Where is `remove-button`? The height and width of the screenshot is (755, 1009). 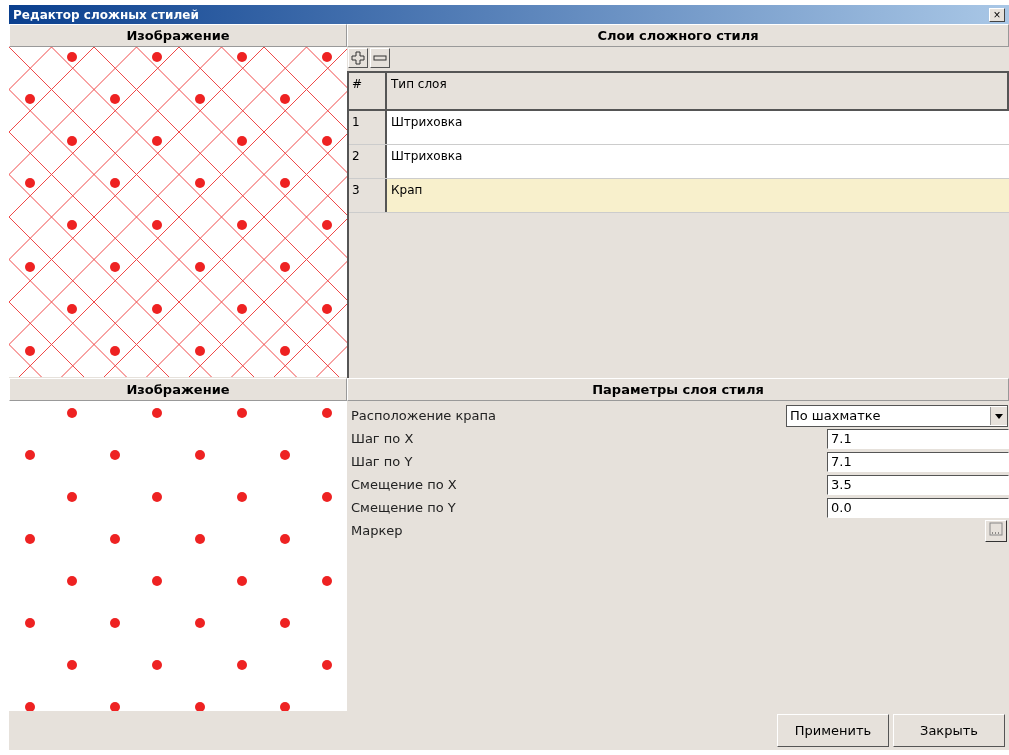 remove-button is located at coordinates (380, 58).